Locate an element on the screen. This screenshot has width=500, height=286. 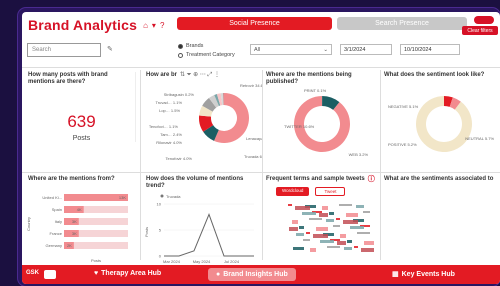
eraser-icon: ✎ is located at coordinates (110, 49).